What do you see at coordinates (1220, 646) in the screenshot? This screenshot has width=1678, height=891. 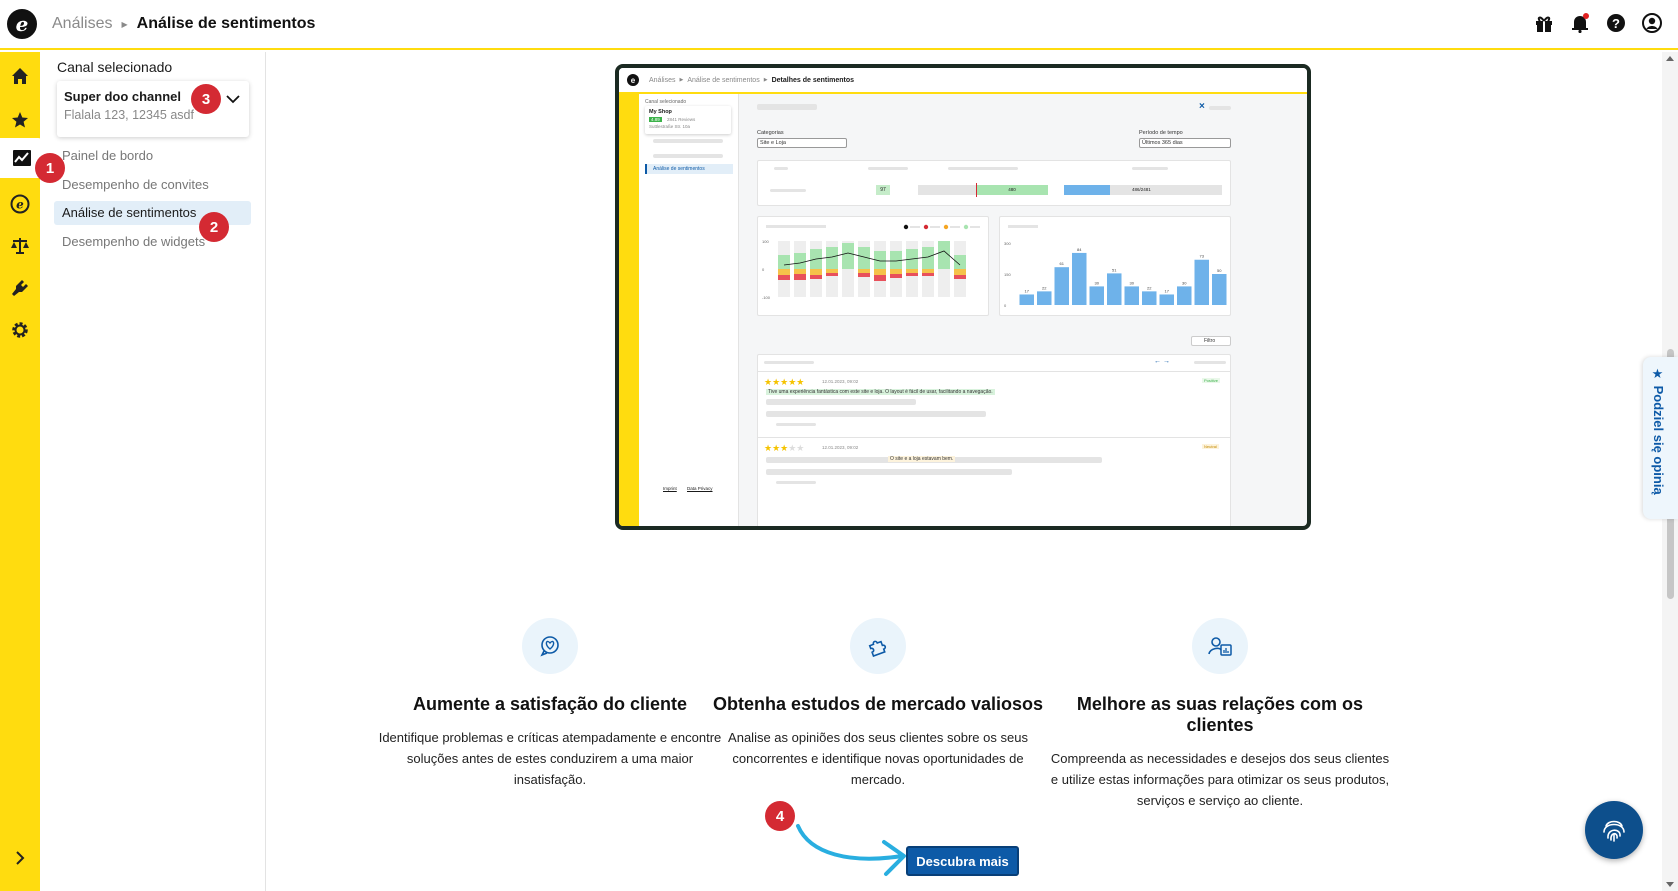 I see `user-chart-icon` at bounding box center [1220, 646].